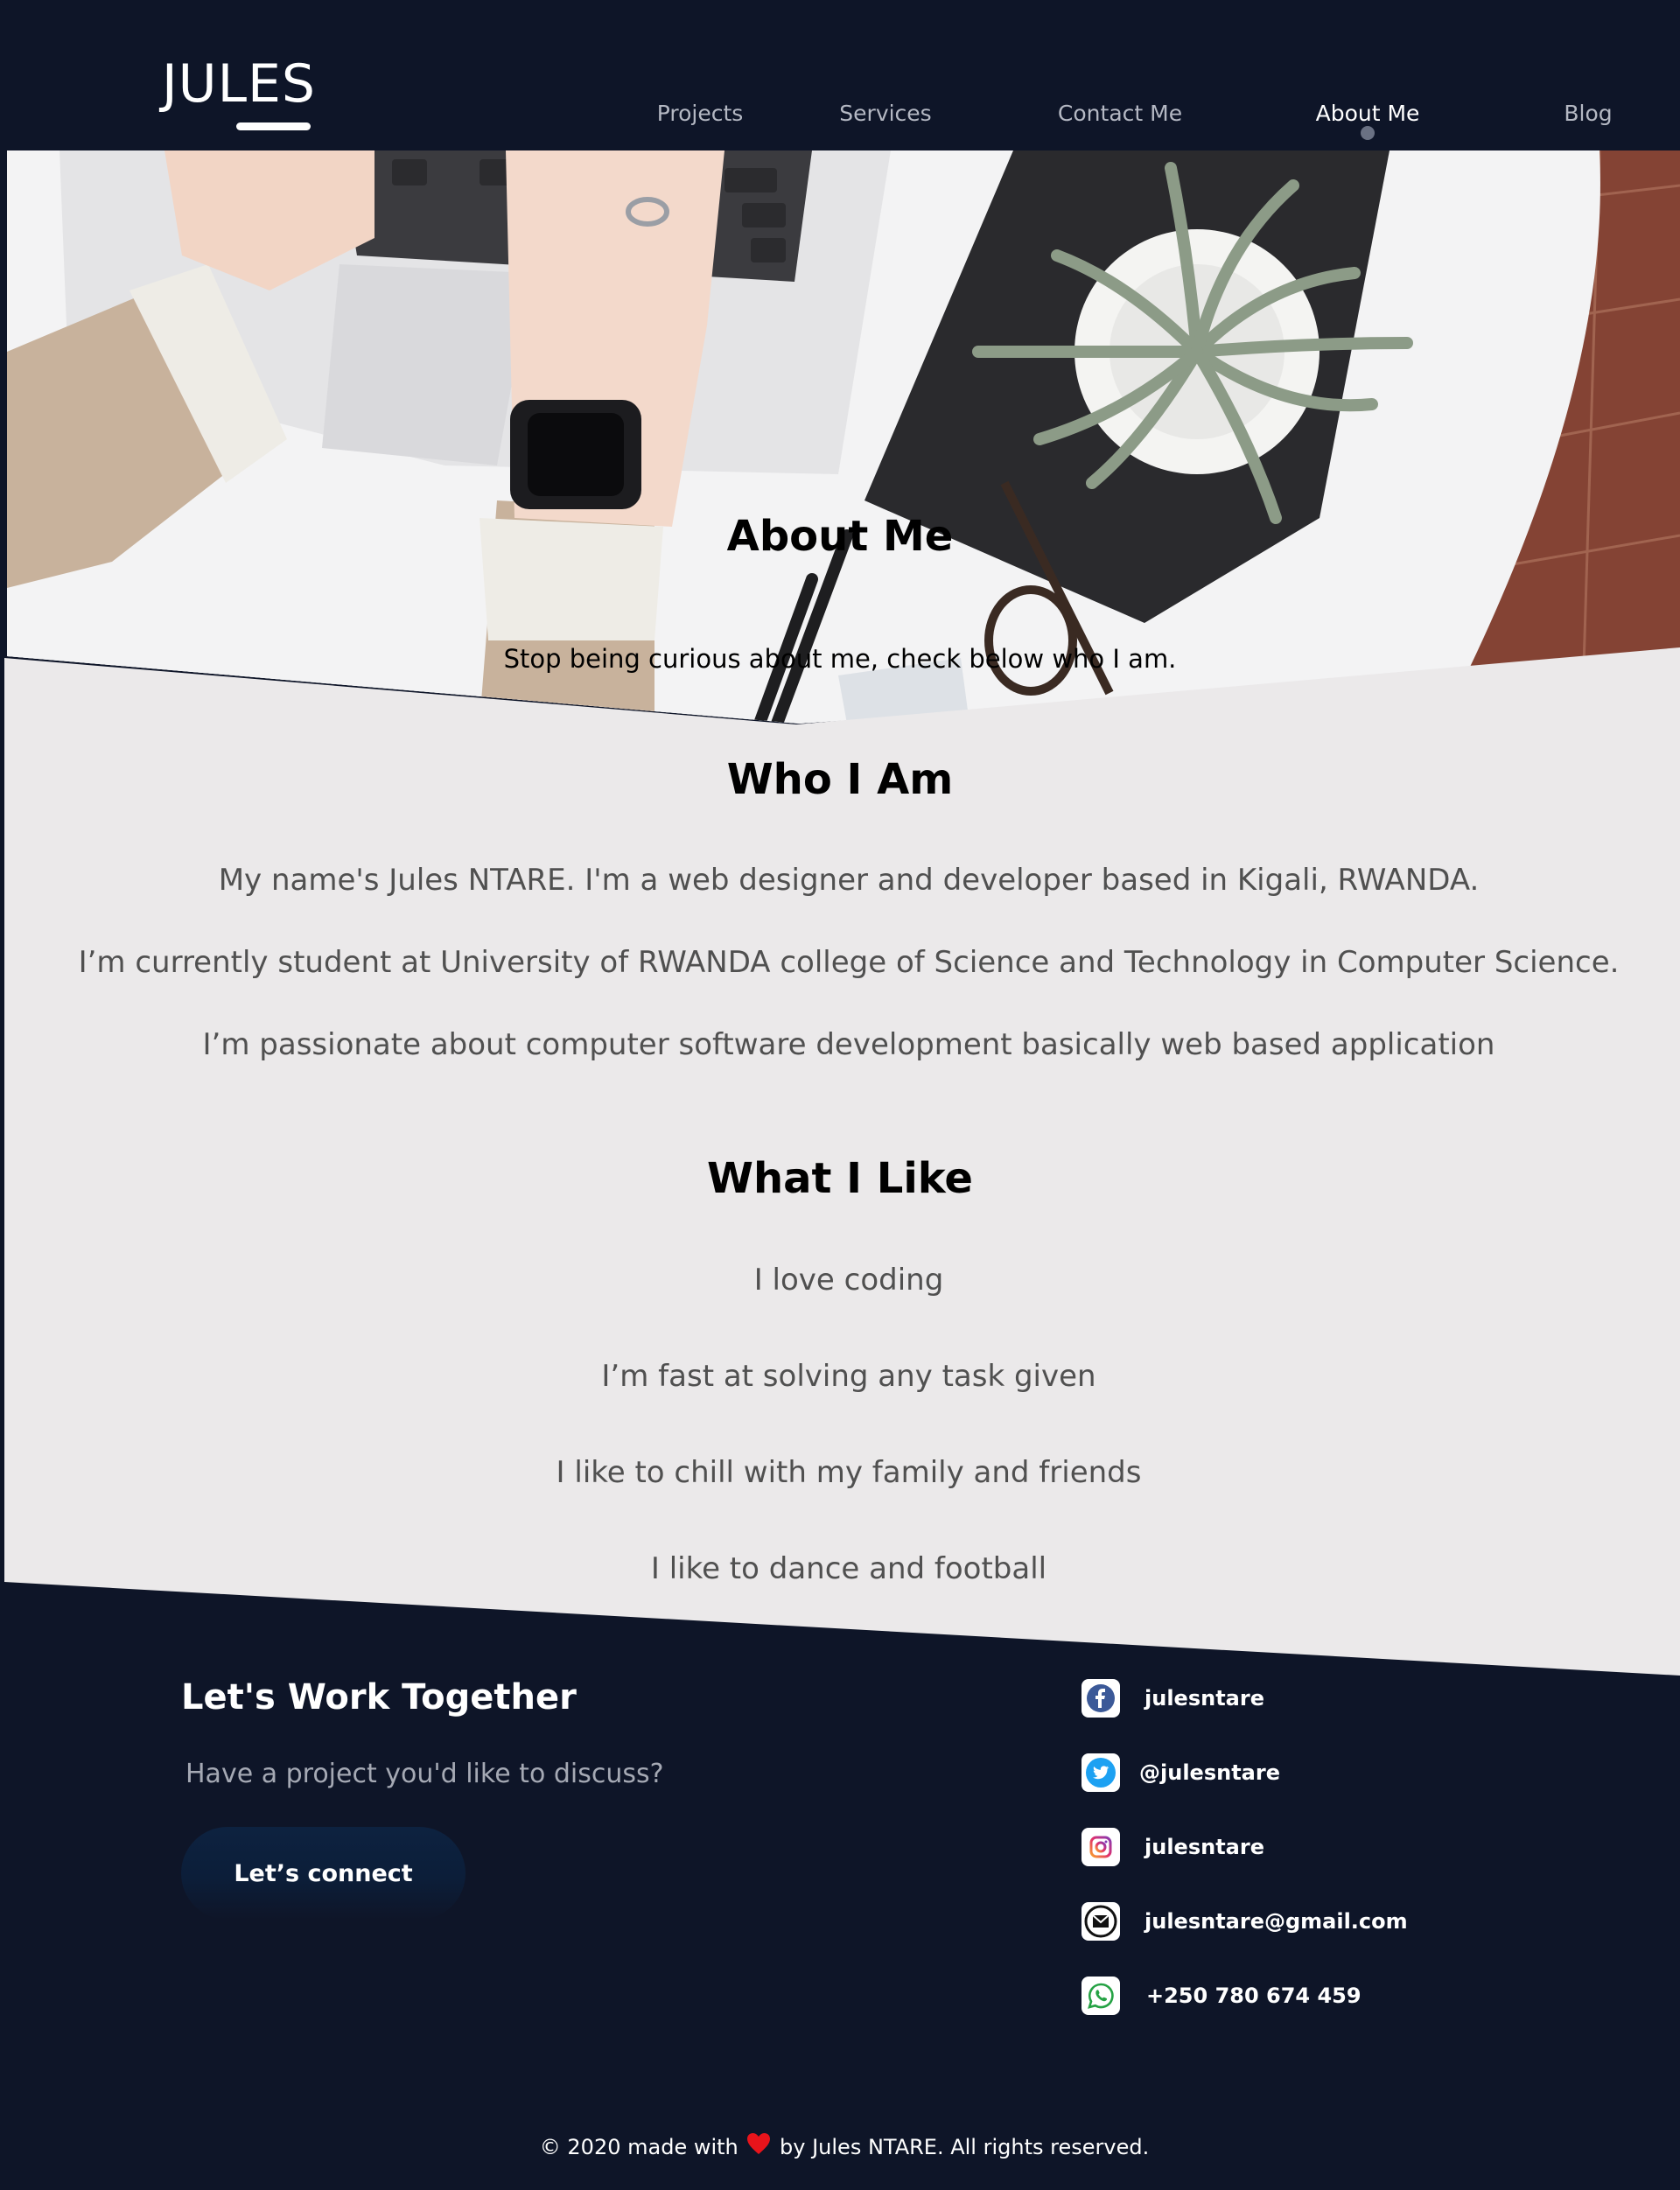 The image size is (1680, 2190). I want to click on nav-contact-me: Contact Me, so click(1120, 114).